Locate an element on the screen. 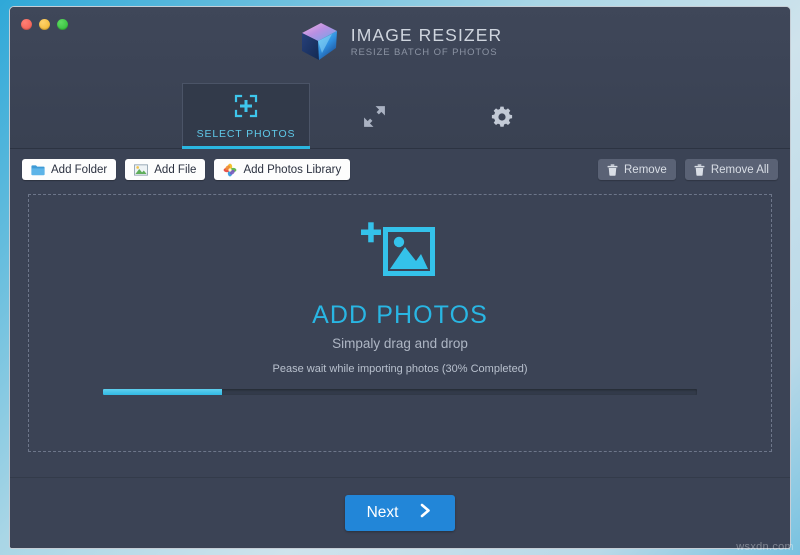 The image size is (800, 555). tab-select-photos: SELECT PHOTOS is located at coordinates (246, 116).